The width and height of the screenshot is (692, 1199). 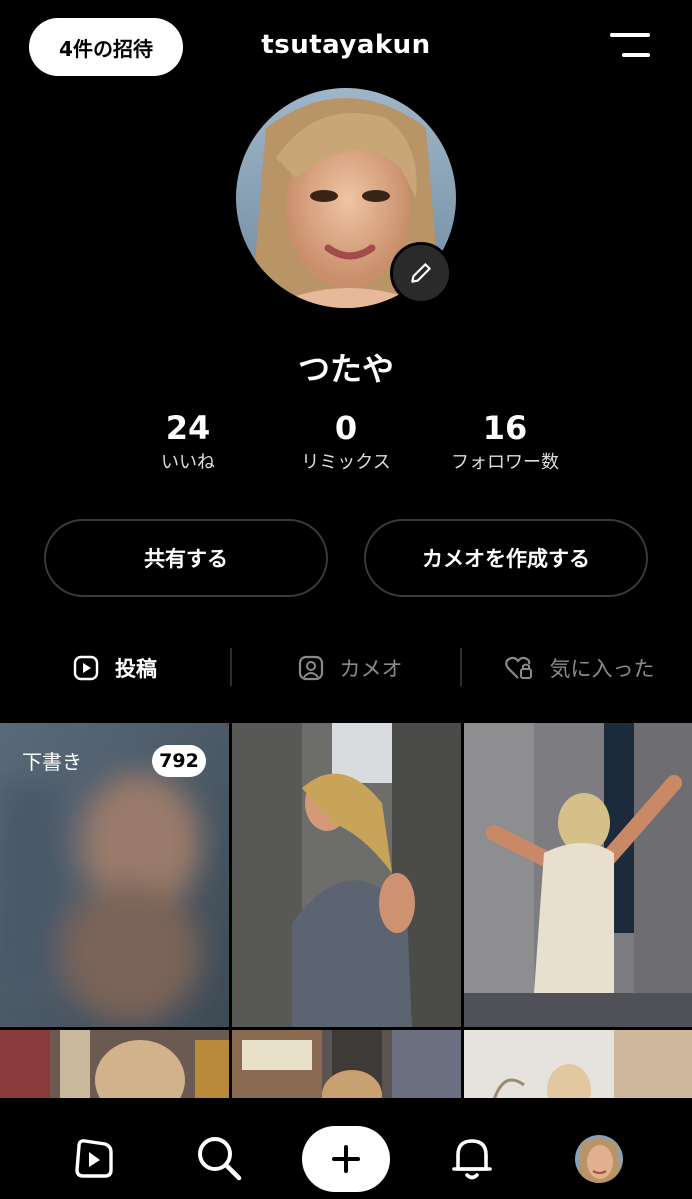 What do you see at coordinates (599, 1159) in the screenshot?
I see `nav-profile-avatar` at bounding box center [599, 1159].